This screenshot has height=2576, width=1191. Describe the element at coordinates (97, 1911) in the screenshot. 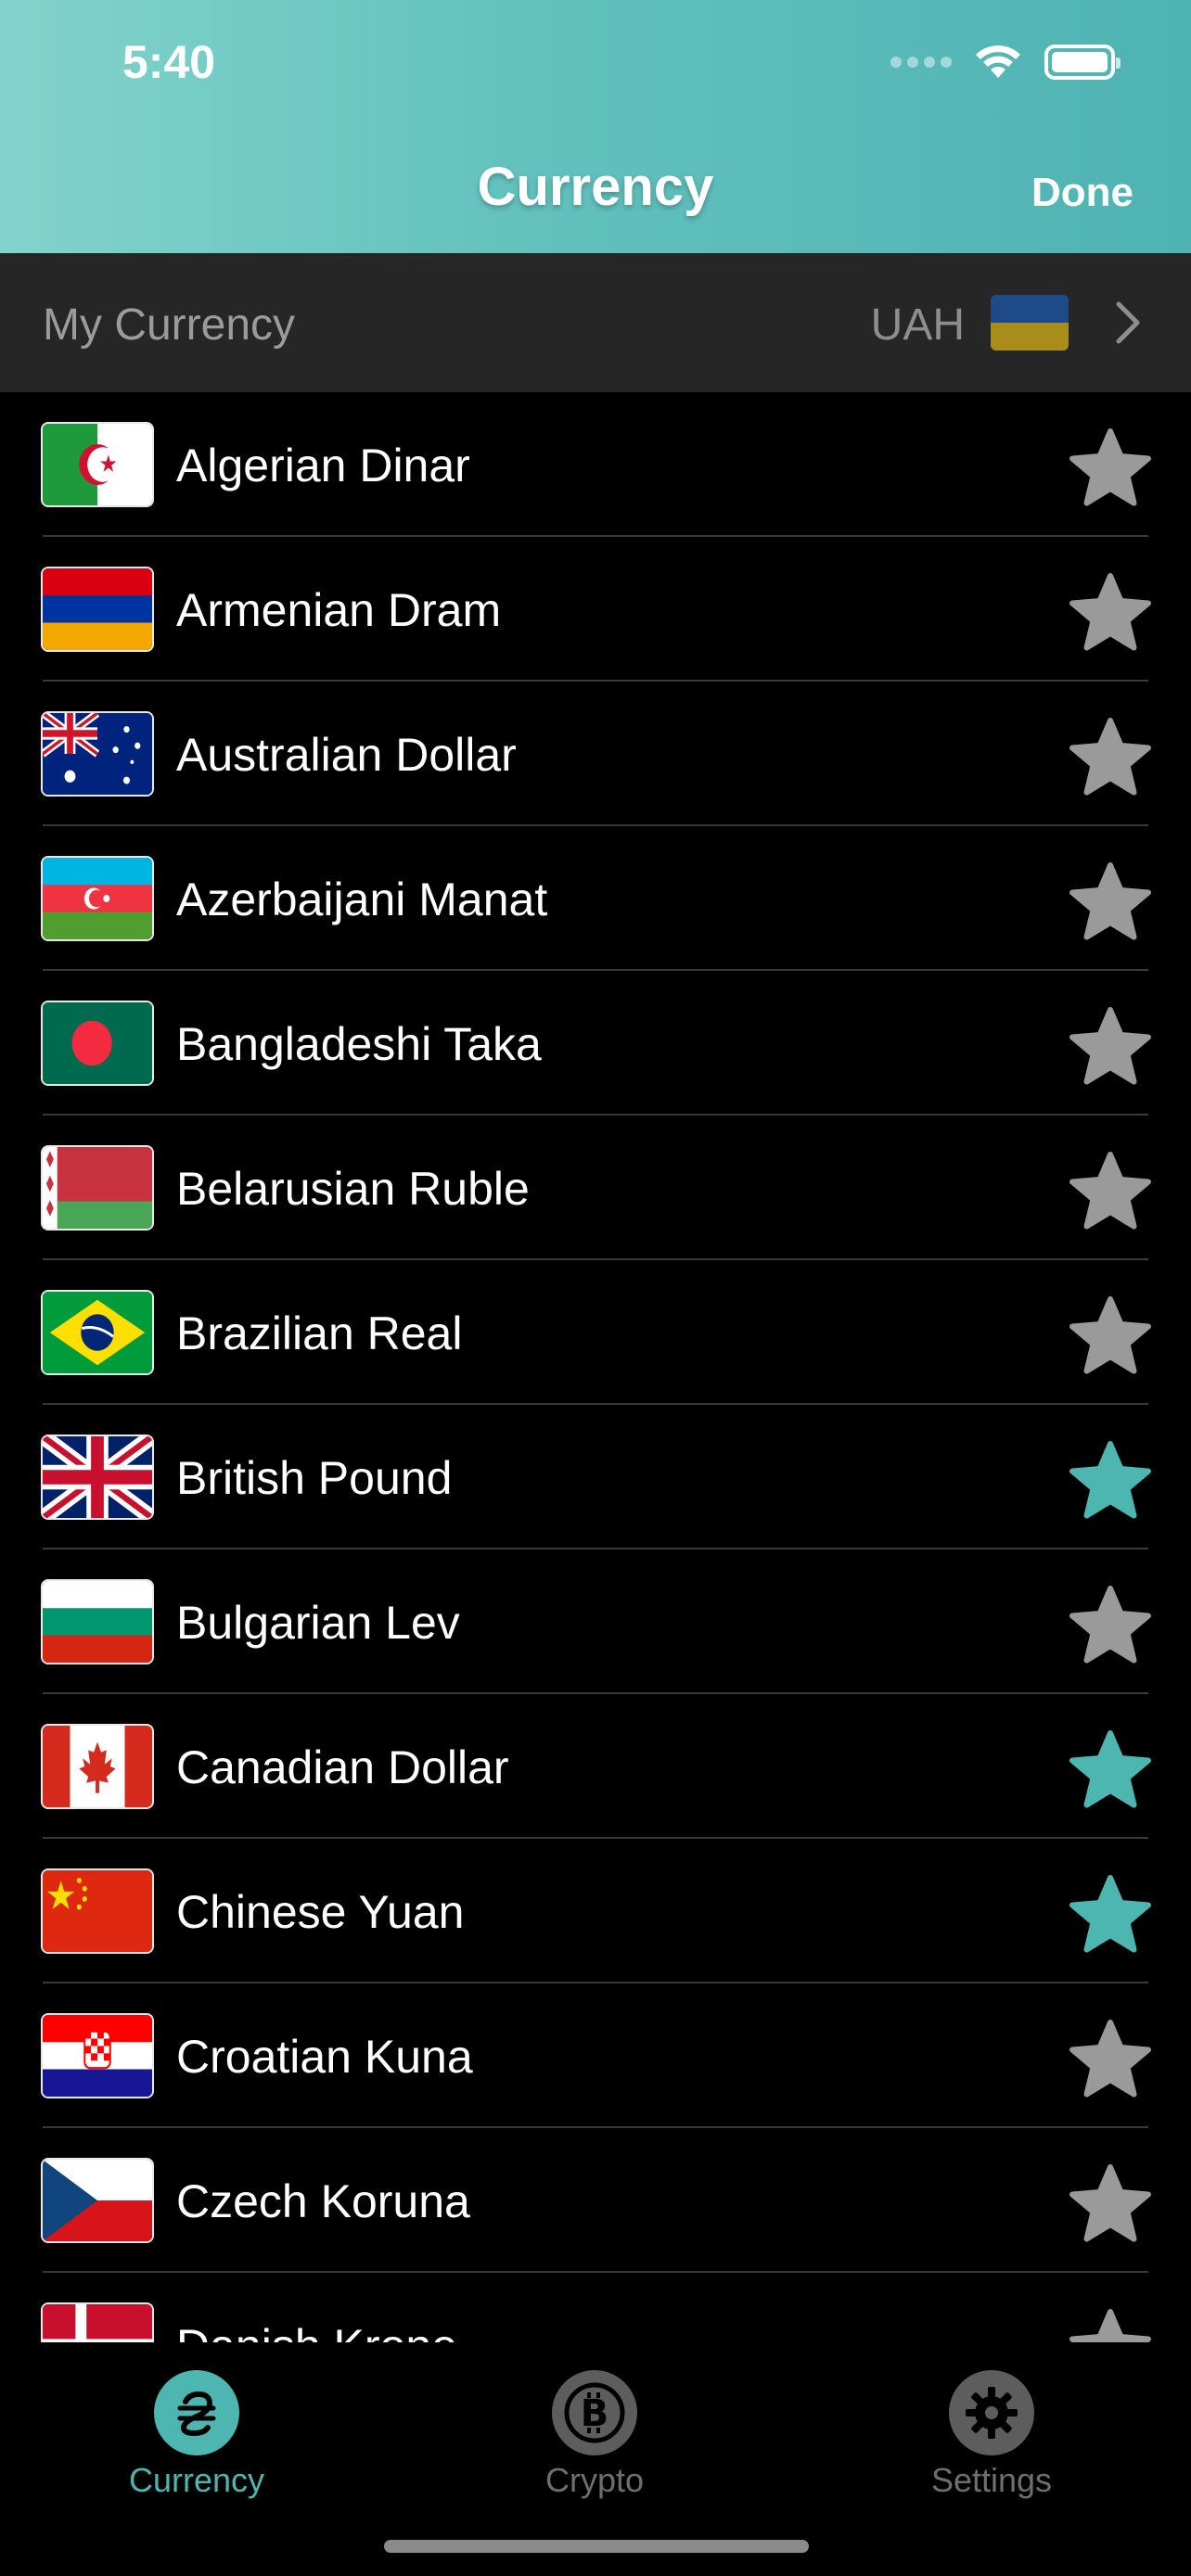

I see `flag-icon-cn` at that location.